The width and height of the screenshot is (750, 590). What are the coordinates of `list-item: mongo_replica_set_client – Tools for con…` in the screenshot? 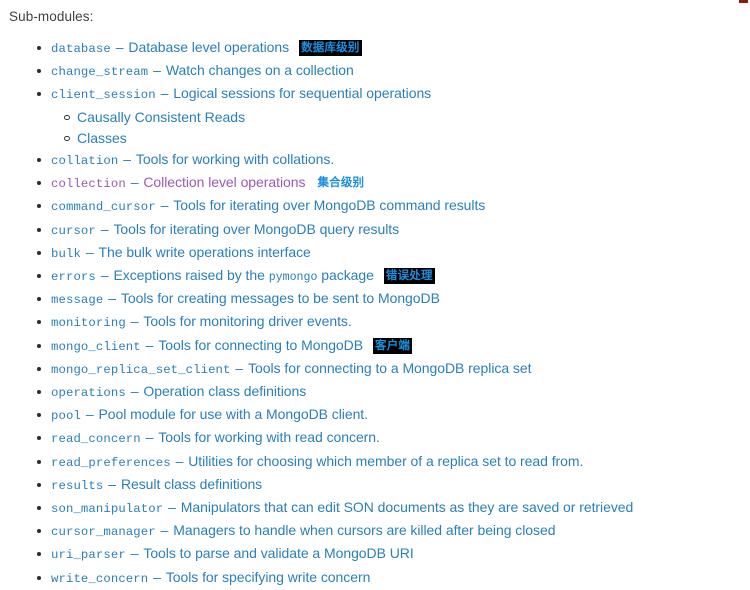 It's located at (393, 369).